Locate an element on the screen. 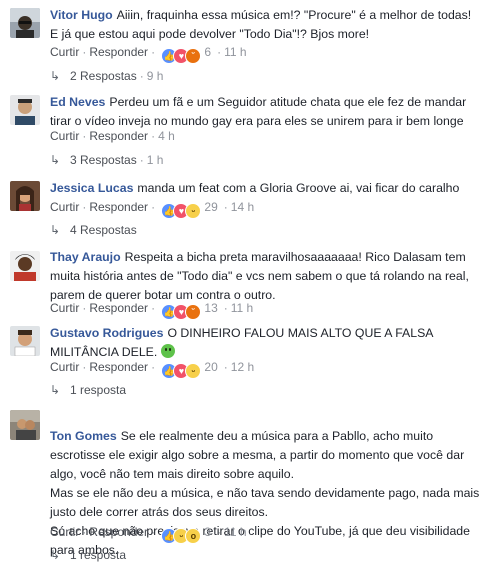  comment-actions: Curtir · Responder · 👍 ♥ ˘ 6 · 11 h is located at coordinates (148, 54).